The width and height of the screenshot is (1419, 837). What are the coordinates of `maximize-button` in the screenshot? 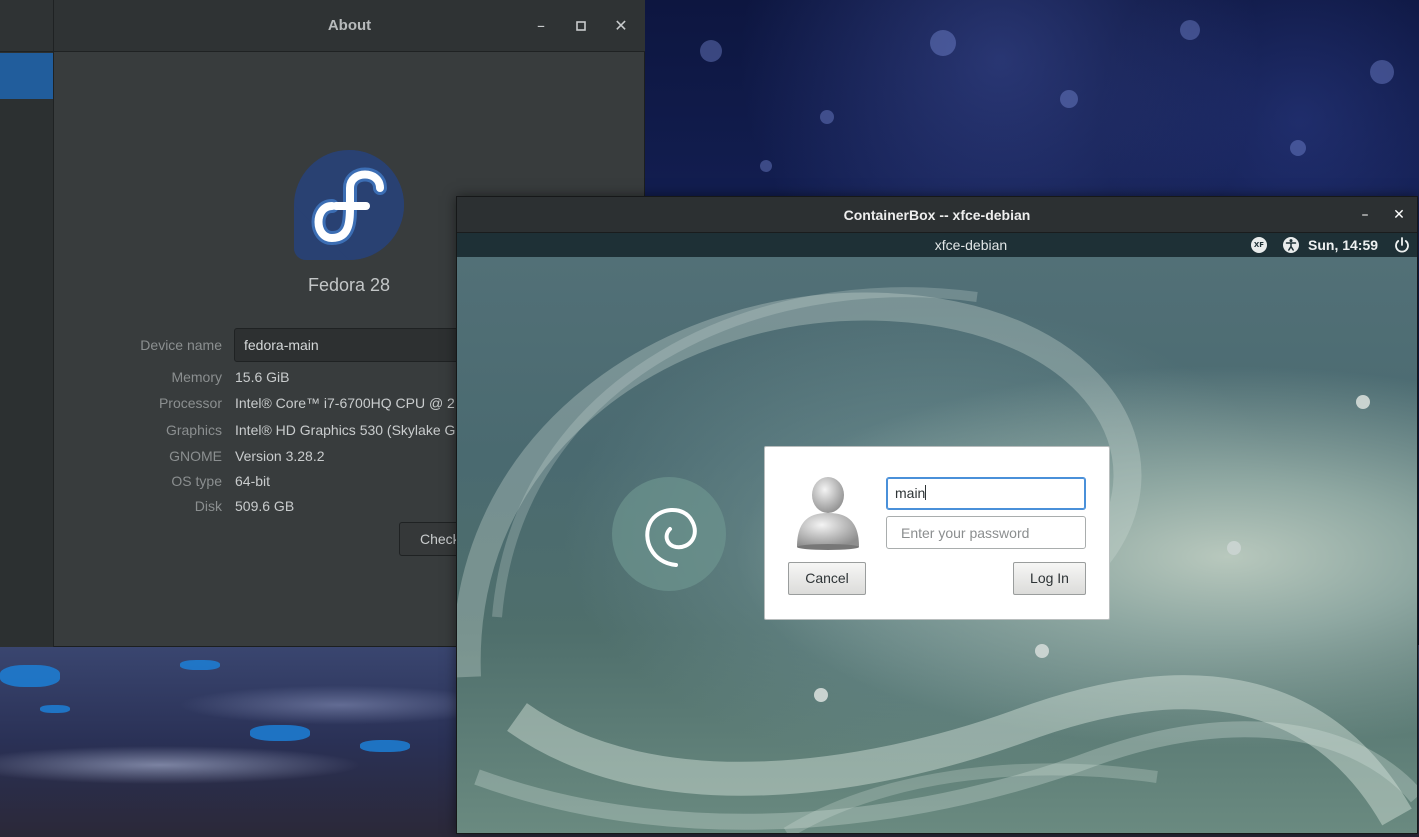 It's located at (581, 26).